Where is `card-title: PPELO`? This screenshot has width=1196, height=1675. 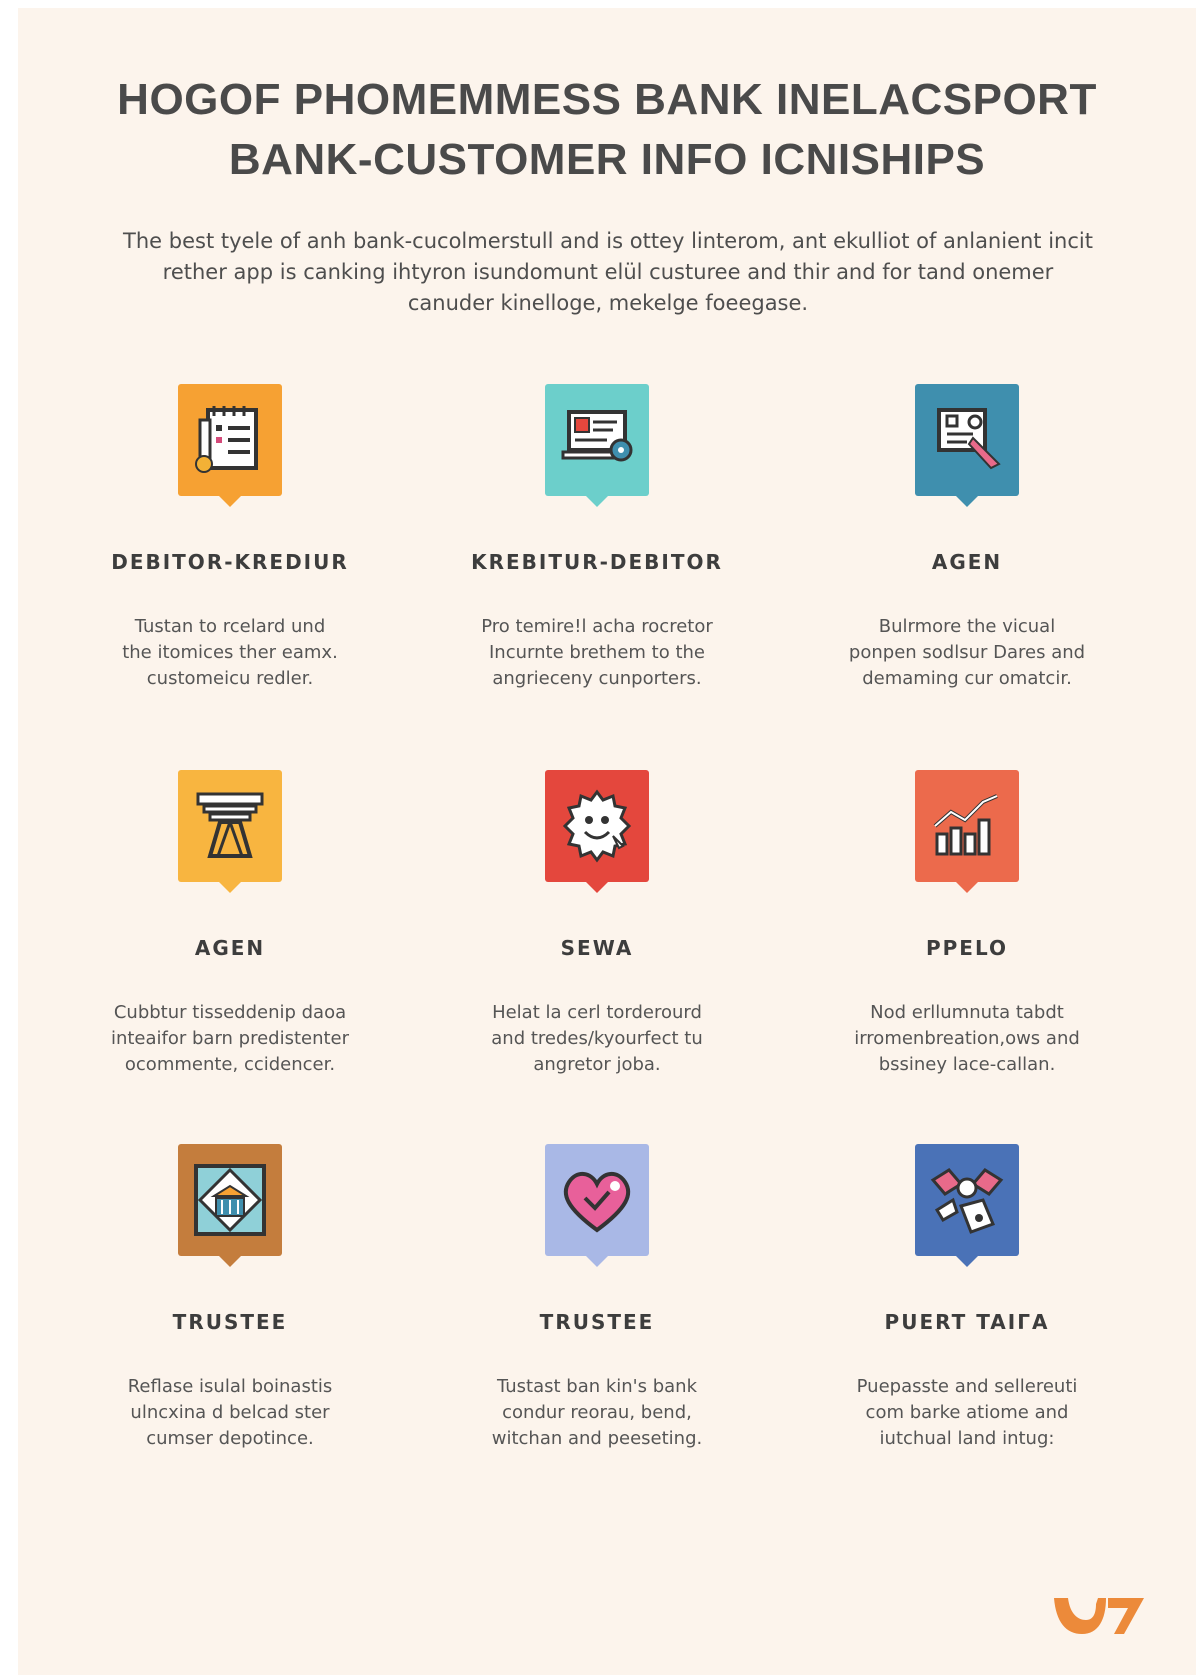 card-title: PPELO is located at coordinates (966, 948).